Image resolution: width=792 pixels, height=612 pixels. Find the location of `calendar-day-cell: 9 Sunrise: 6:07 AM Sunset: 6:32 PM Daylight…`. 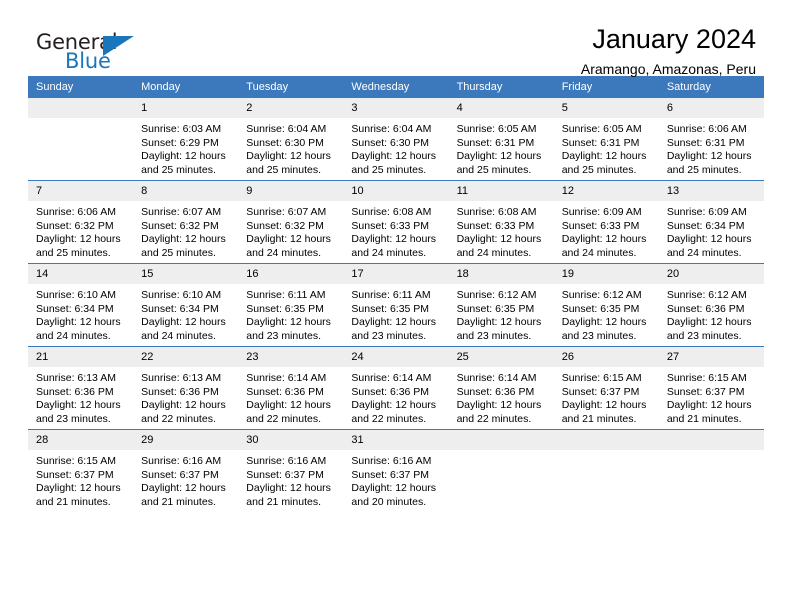

calendar-day-cell: 9 Sunrise: 6:07 AM Sunset: 6:32 PM Daylight… is located at coordinates (291, 222).